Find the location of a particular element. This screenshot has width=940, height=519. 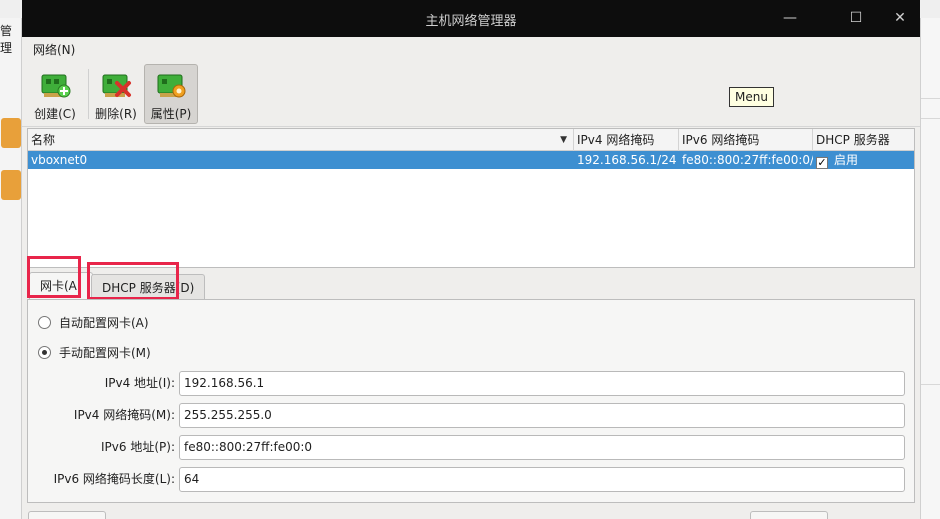

auto-config-radio is located at coordinates (44, 322).